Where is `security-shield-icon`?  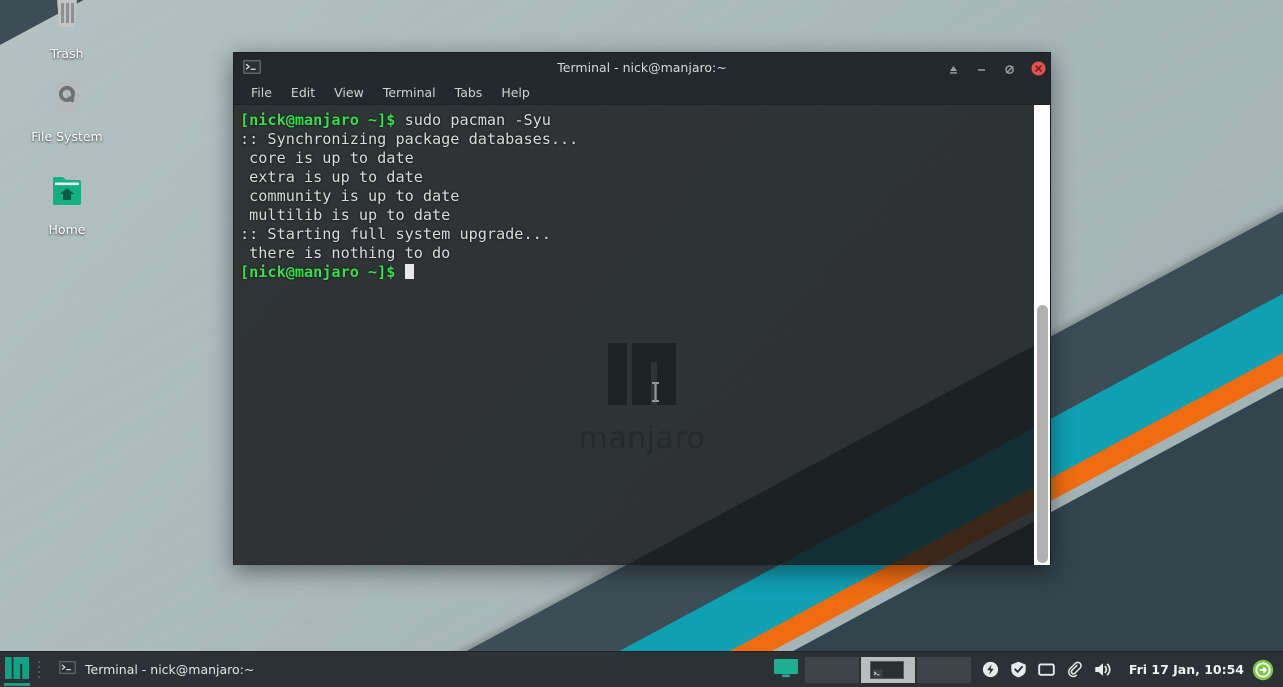
security-shield-icon is located at coordinates (1018, 669).